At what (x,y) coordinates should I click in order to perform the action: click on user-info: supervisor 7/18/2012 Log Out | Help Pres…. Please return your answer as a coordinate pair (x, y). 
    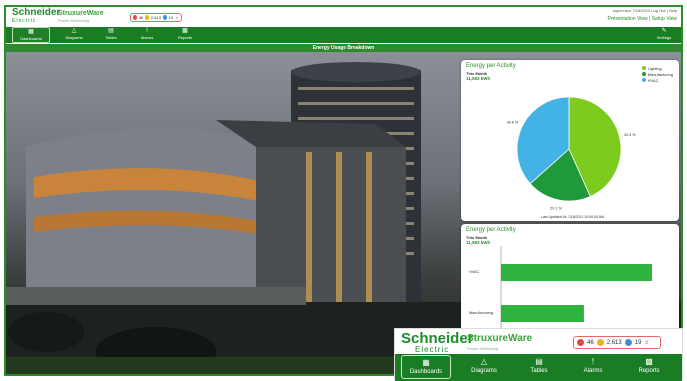
    Looking at the image, I should click on (642, 15).